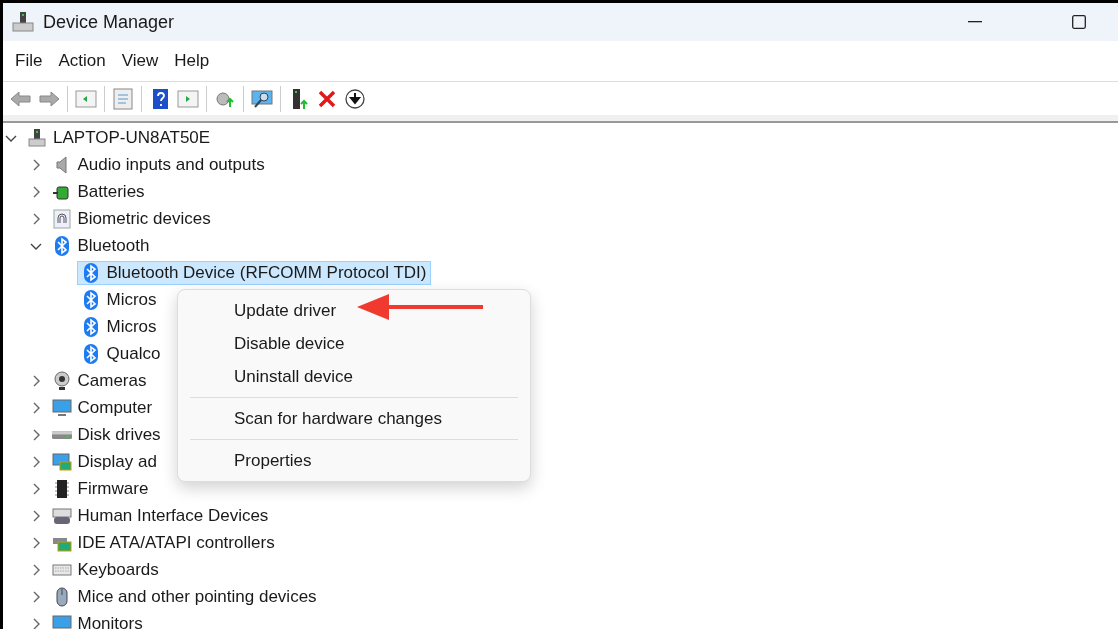 The height and width of the screenshot is (629, 1118). I want to click on menu-option: Scan for hardware changes, so click(354, 418).